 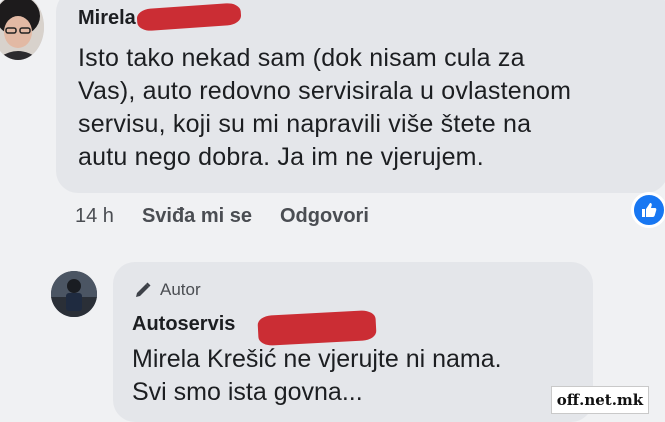 What do you see at coordinates (197, 216) in the screenshot?
I see `like-button: Sviđa mi se` at bounding box center [197, 216].